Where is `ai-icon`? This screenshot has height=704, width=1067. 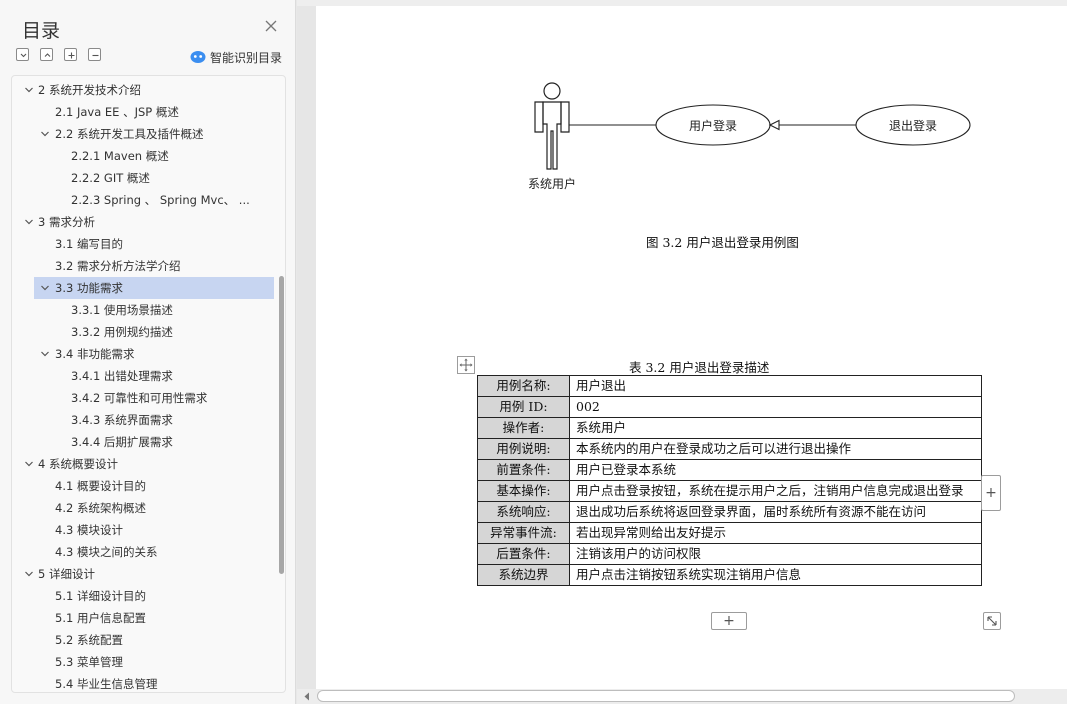 ai-icon is located at coordinates (198, 57).